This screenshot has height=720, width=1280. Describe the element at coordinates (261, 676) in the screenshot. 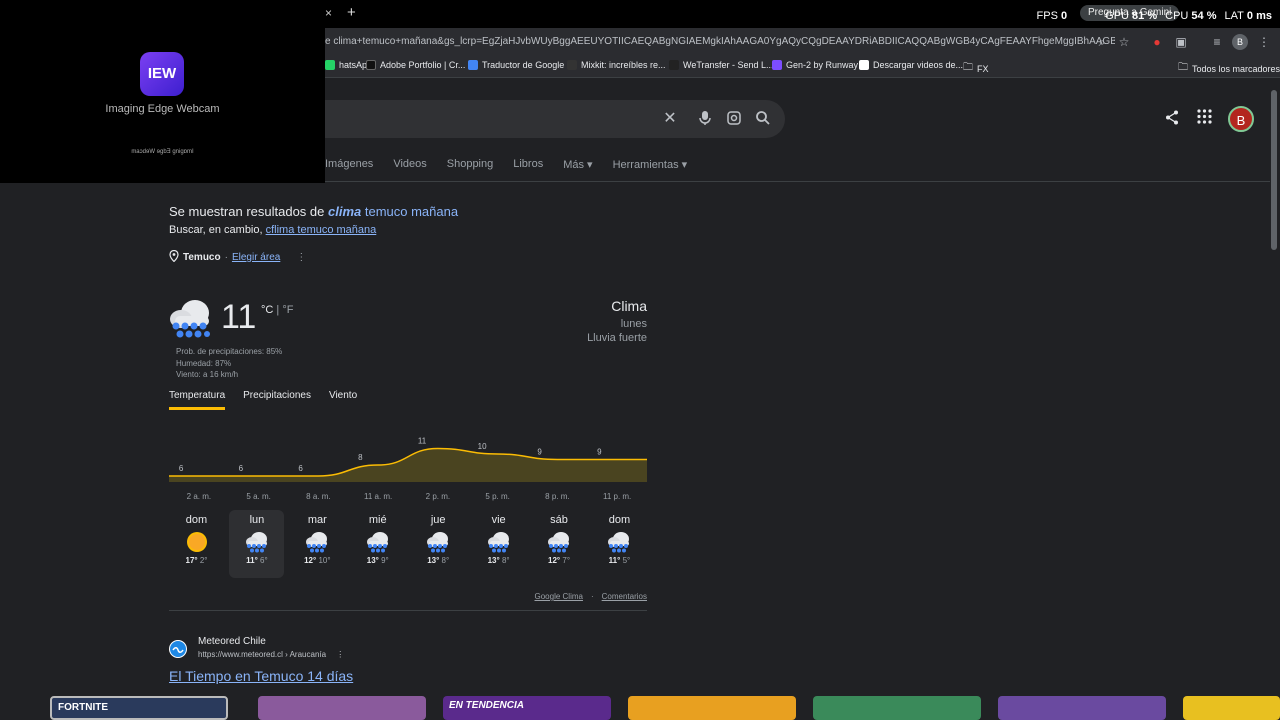

I see `result-title-link: El Tiempo en Temuco 14 días` at that location.